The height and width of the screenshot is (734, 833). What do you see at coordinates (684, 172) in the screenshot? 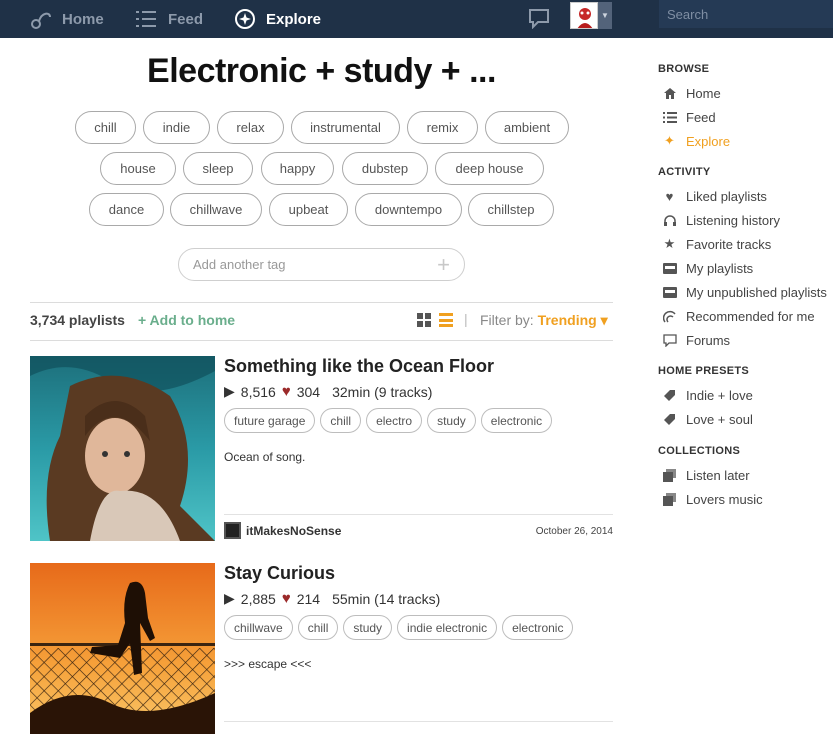
I see `sidebar-heading-activity: ACTIVITY` at bounding box center [684, 172].